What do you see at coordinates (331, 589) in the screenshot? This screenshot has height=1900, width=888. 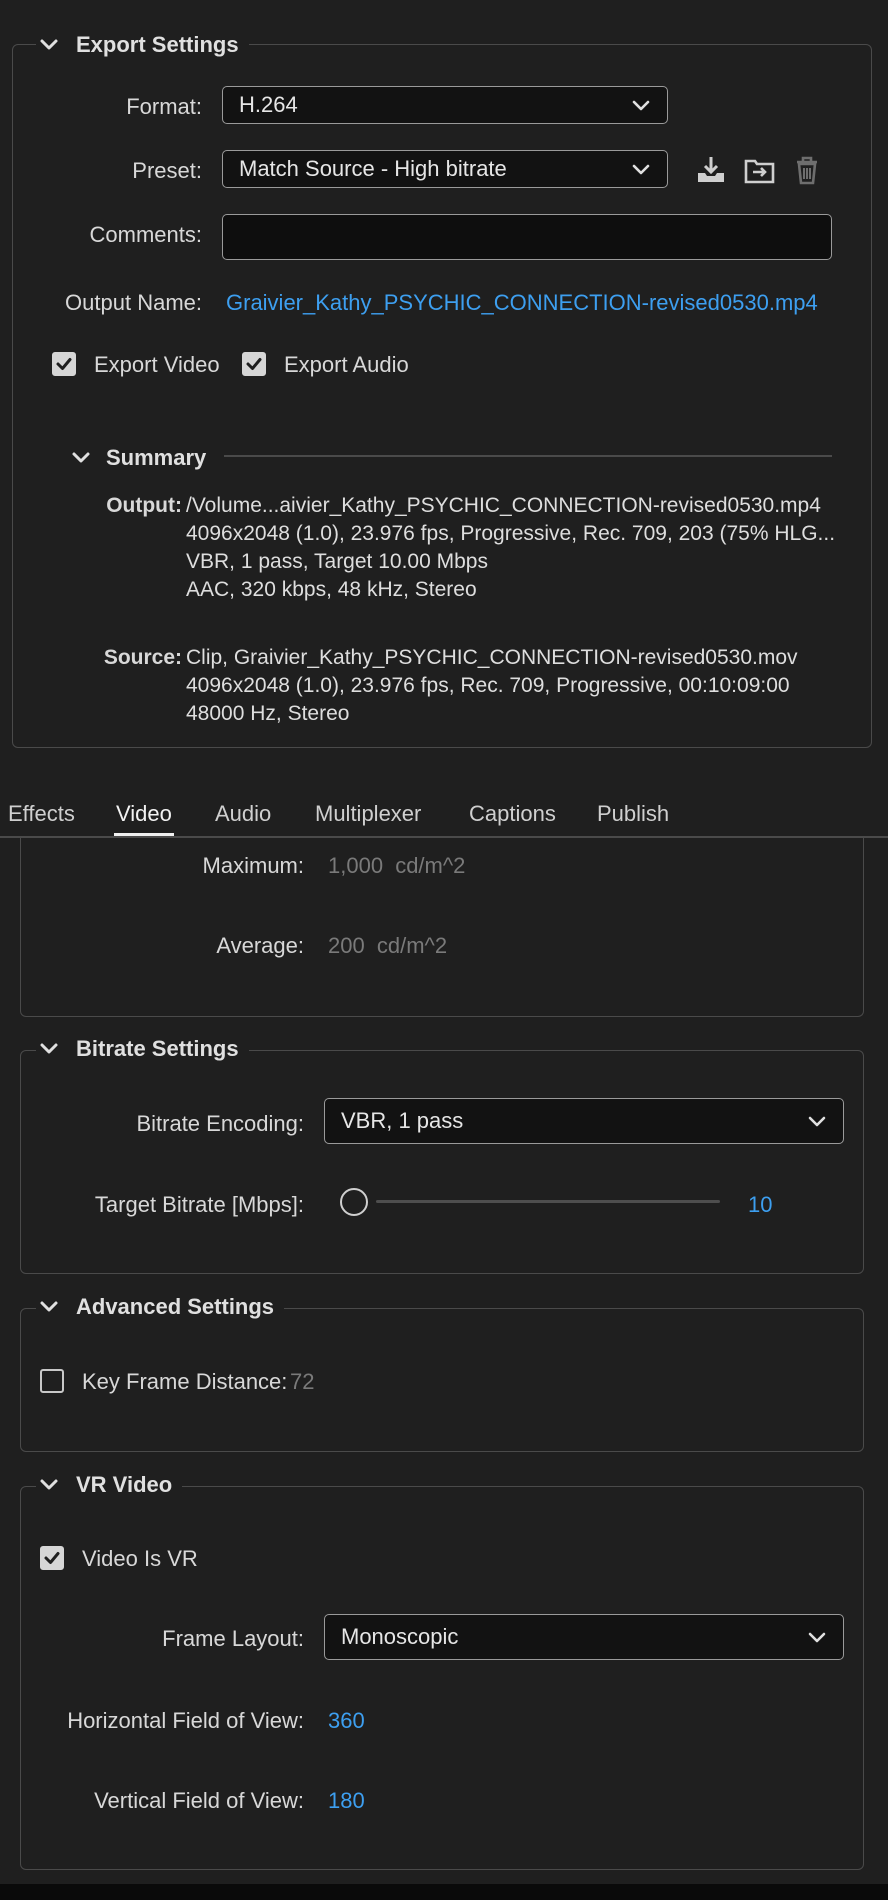 I see `summary-output-line: AAC, 320 kbps, 48 kHz, Stereo` at bounding box center [331, 589].